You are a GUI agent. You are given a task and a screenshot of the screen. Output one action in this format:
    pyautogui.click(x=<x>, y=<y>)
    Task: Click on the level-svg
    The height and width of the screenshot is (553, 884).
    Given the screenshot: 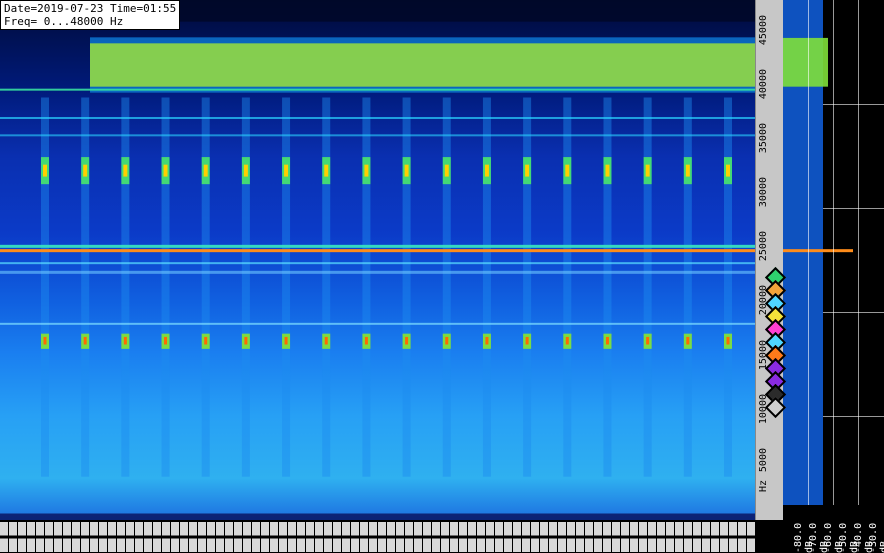 What is the action you would take?
    pyautogui.click(x=833, y=260)
    